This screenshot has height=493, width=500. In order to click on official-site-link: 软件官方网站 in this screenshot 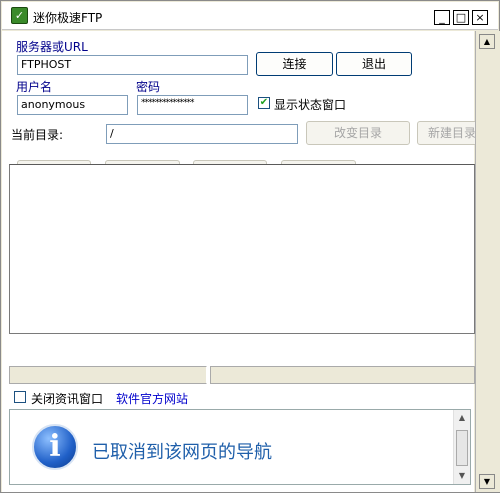, I will do `click(152, 398)`.